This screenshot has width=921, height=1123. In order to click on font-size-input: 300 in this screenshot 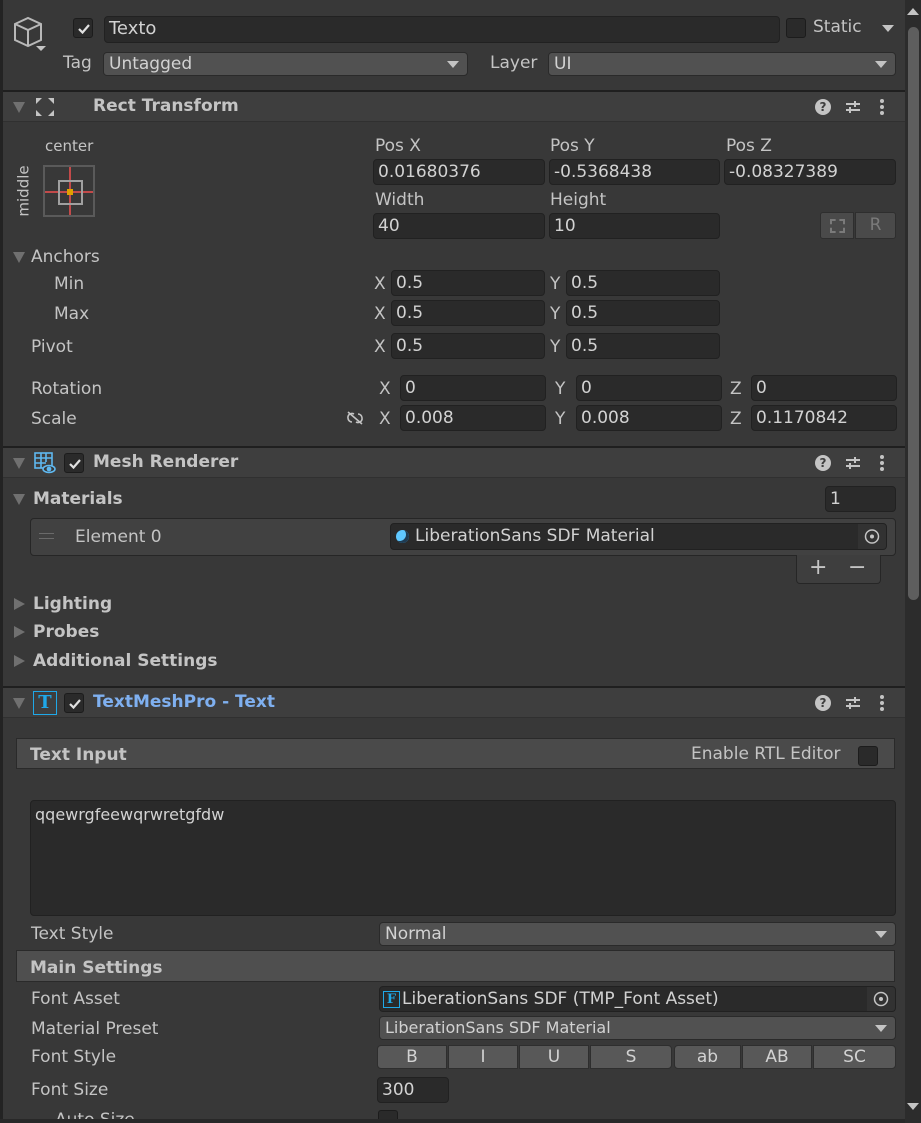, I will do `click(413, 1090)`.